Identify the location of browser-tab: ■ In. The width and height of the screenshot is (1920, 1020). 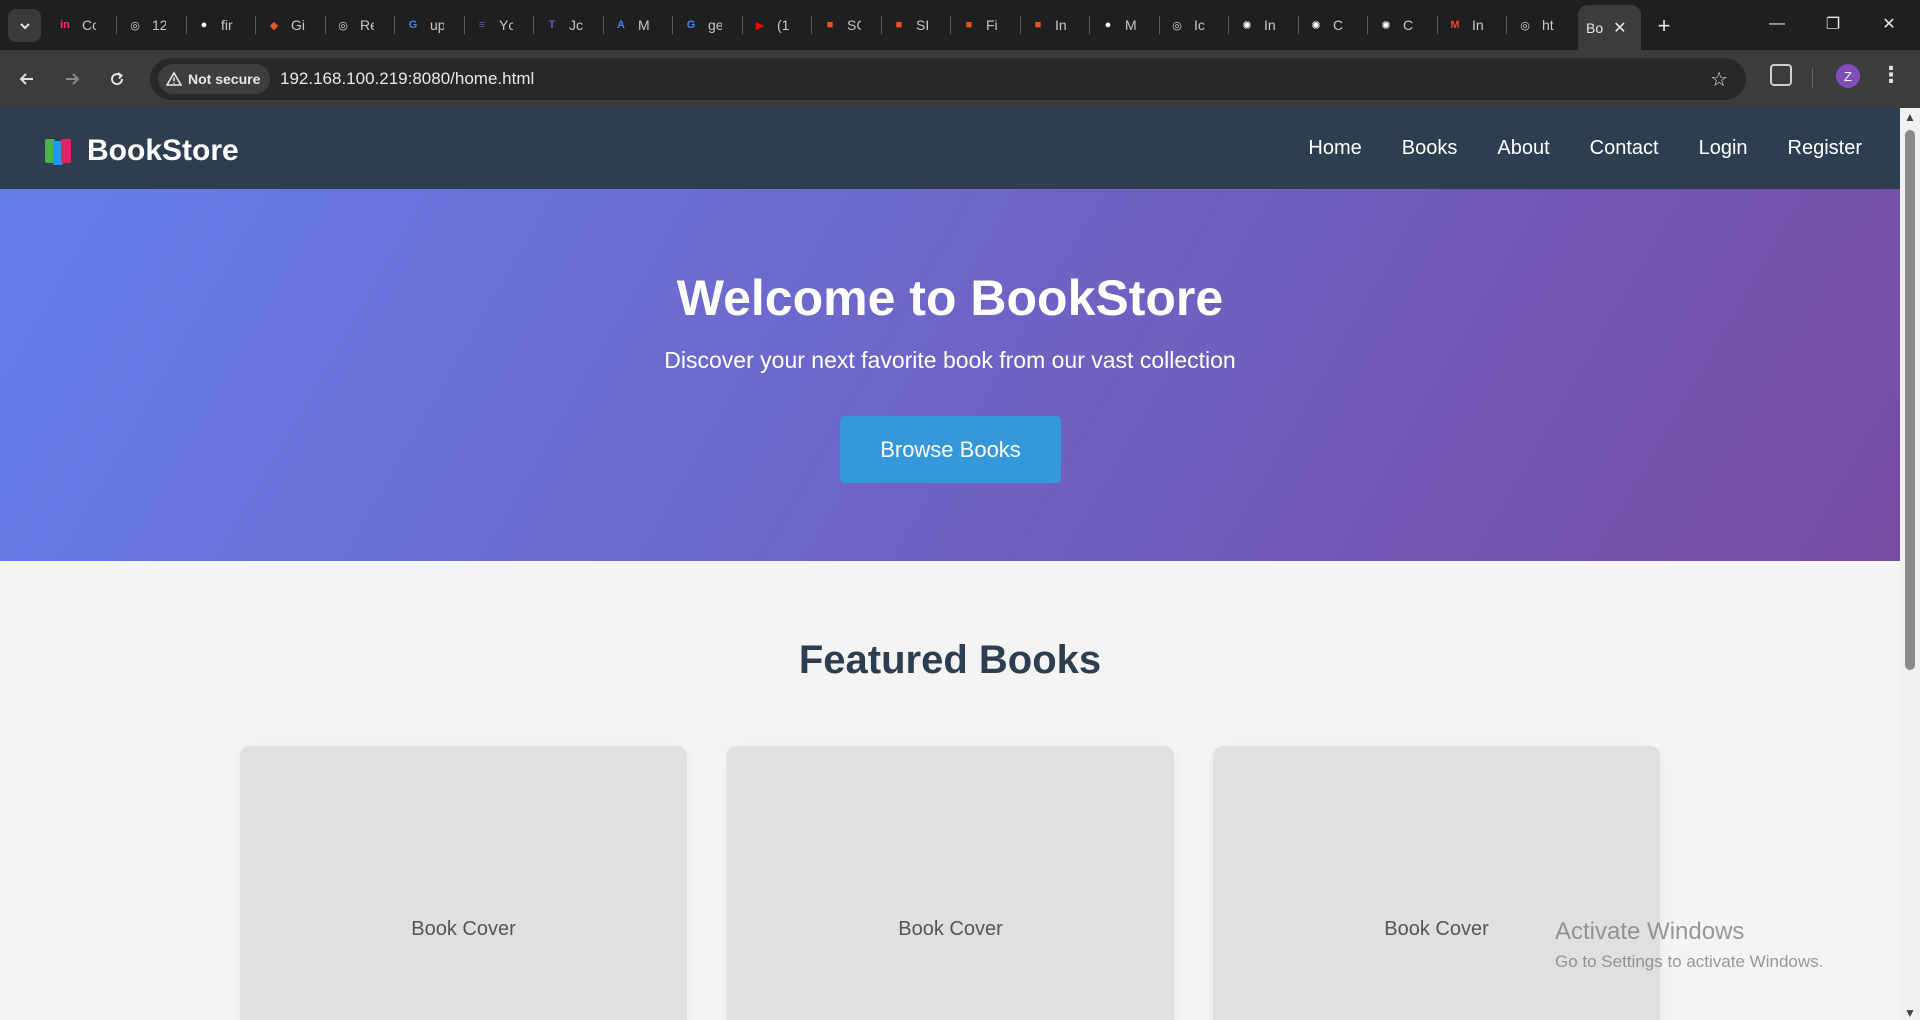
(1055, 25).